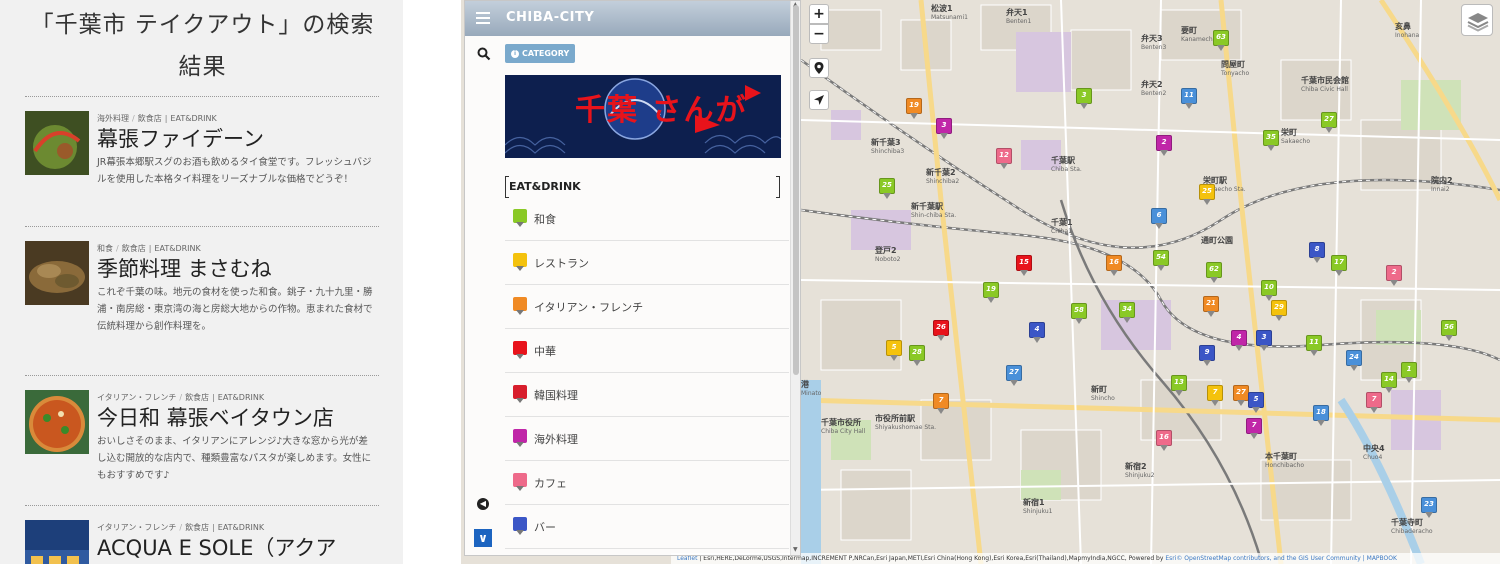 This screenshot has width=1500, height=564. What do you see at coordinates (647, 263) in the screenshot?
I see `category-item: レストラン` at bounding box center [647, 263].